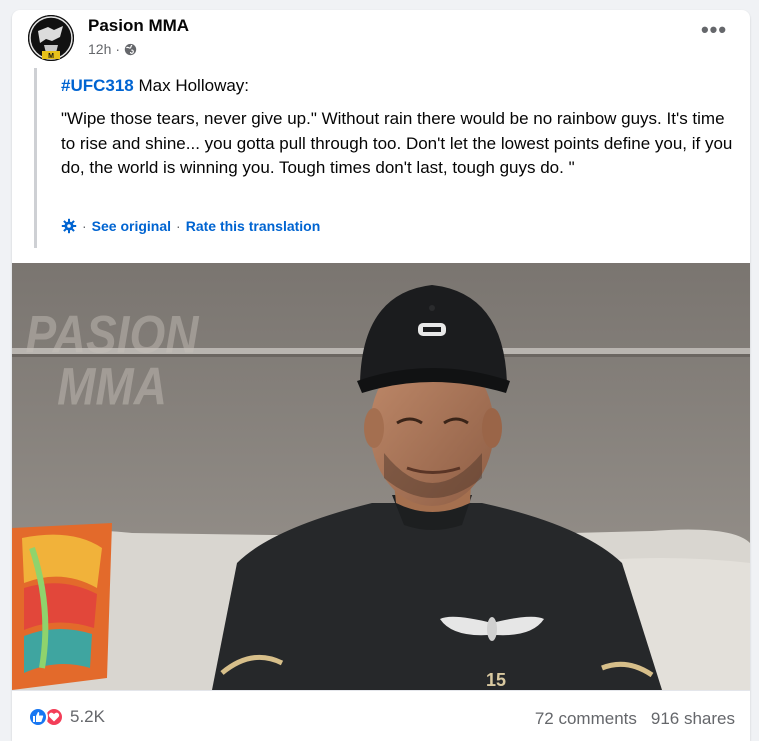  I want to click on shares-count-link: 916 shares, so click(693, 719).